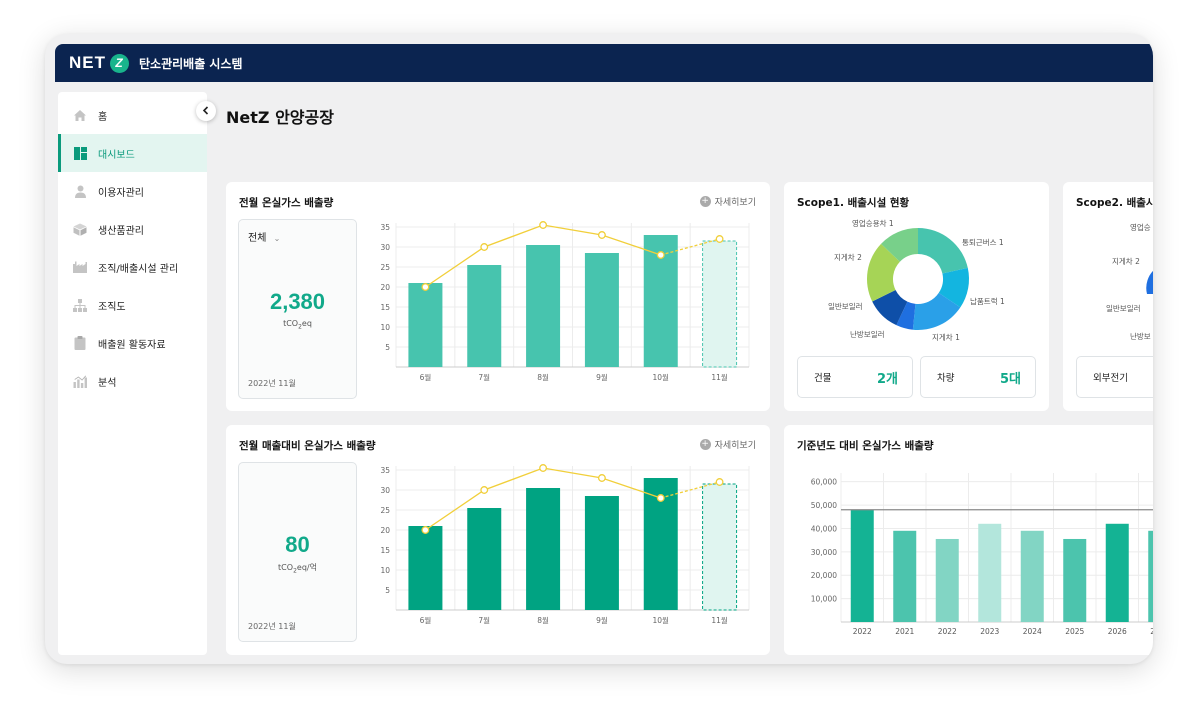 Image resolution: width=1198 pixels, height=720 pixels. What do you see at coordinates (867, 334) in the screenshot?
I see `slice-label: 난방보일러` at bounding box center [867, 334].